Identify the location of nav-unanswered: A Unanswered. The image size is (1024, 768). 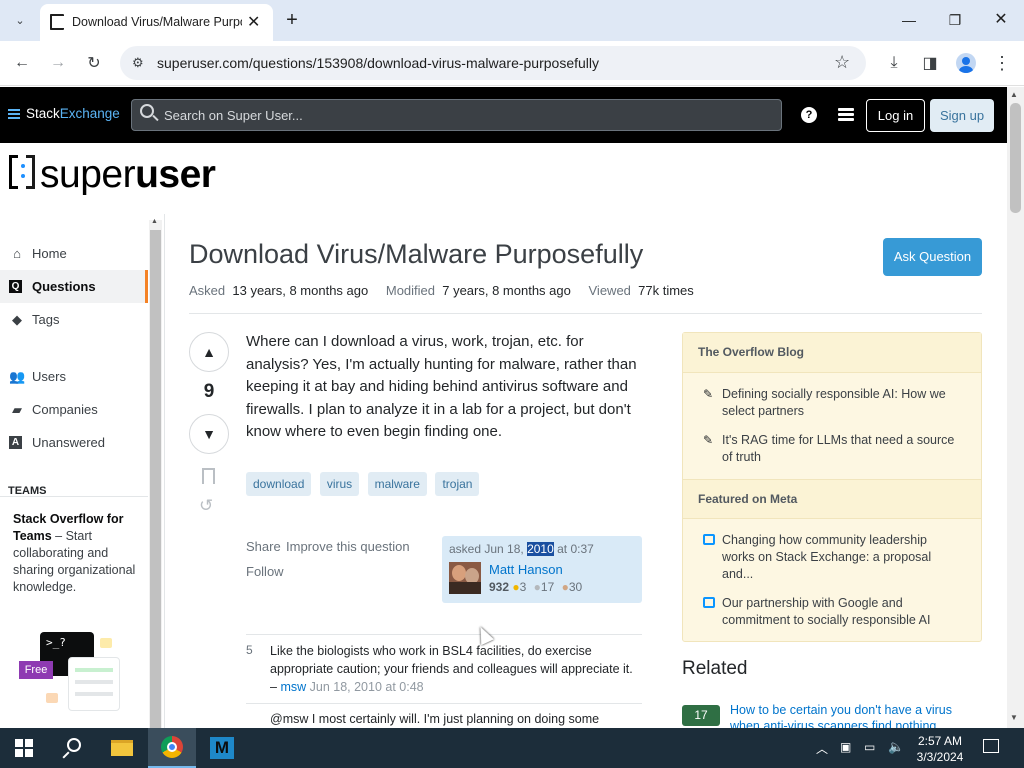
(74, 442).